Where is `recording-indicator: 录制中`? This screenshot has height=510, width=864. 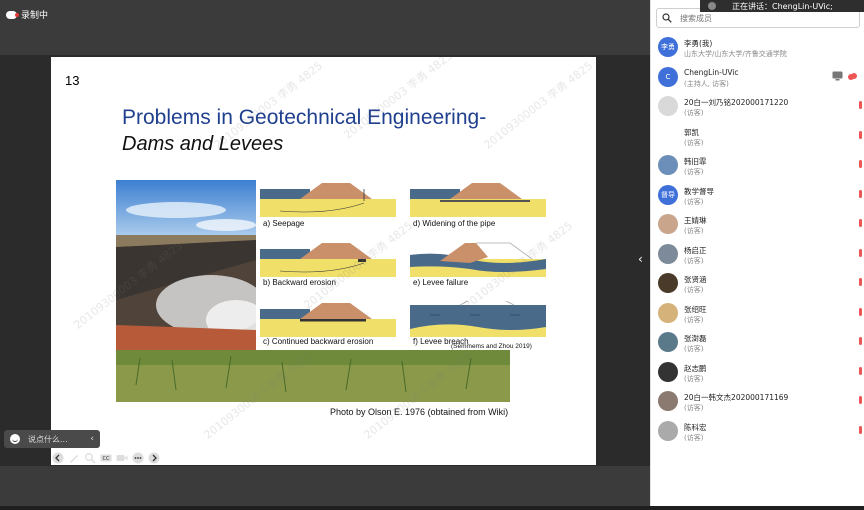 recording-indicator: 录制中 is located at coordinates (27, 14).